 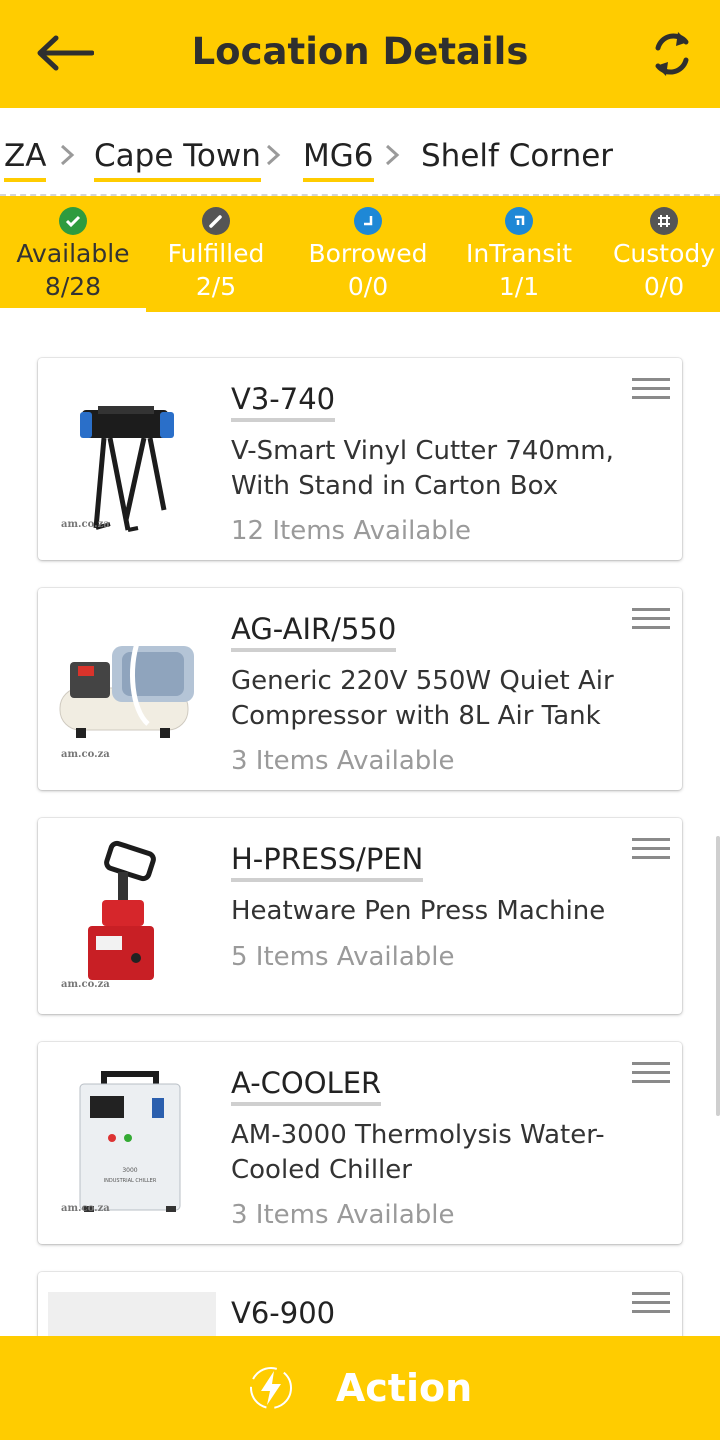 I want to click on item-code: AG-AIR/550, so click(x=314, y=632).